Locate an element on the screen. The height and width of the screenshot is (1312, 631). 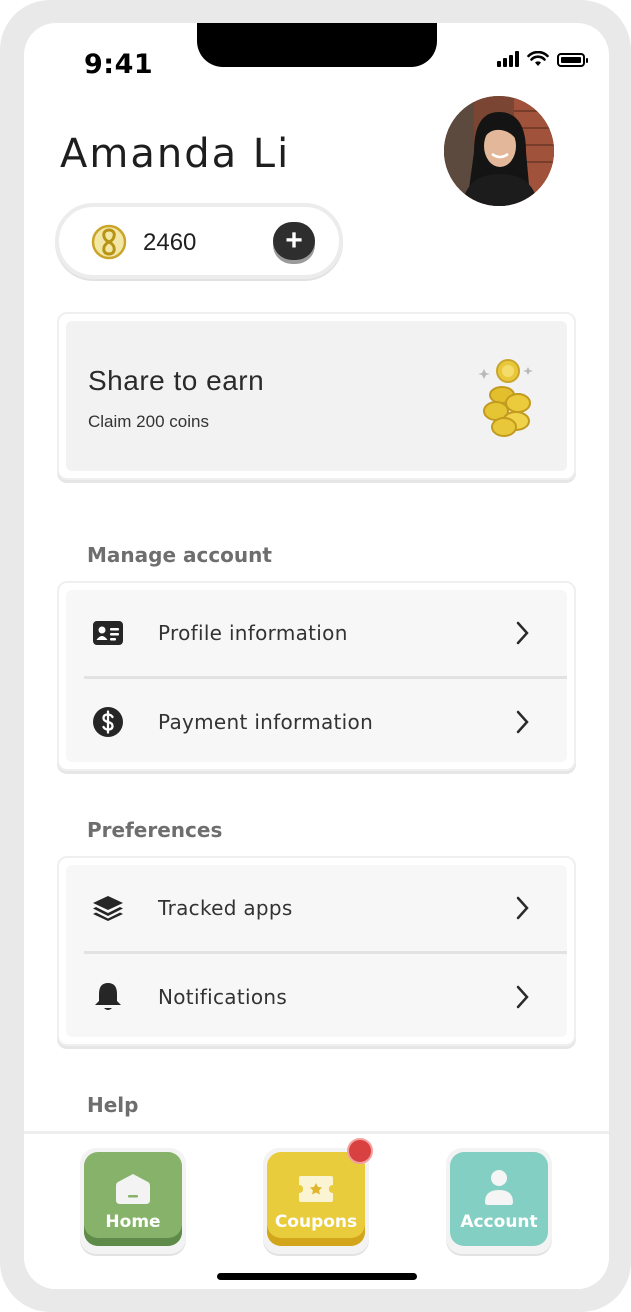
coin-balance-pill: 2460 + is located at coordinates (199, 241).